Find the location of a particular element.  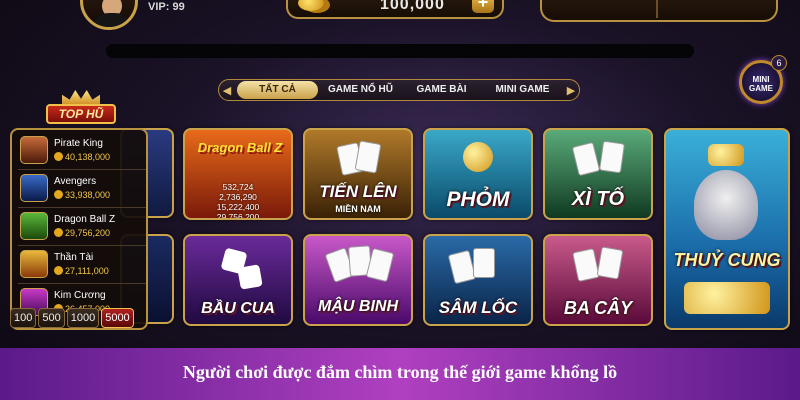

header-divider is located at coordinates (657, 9).